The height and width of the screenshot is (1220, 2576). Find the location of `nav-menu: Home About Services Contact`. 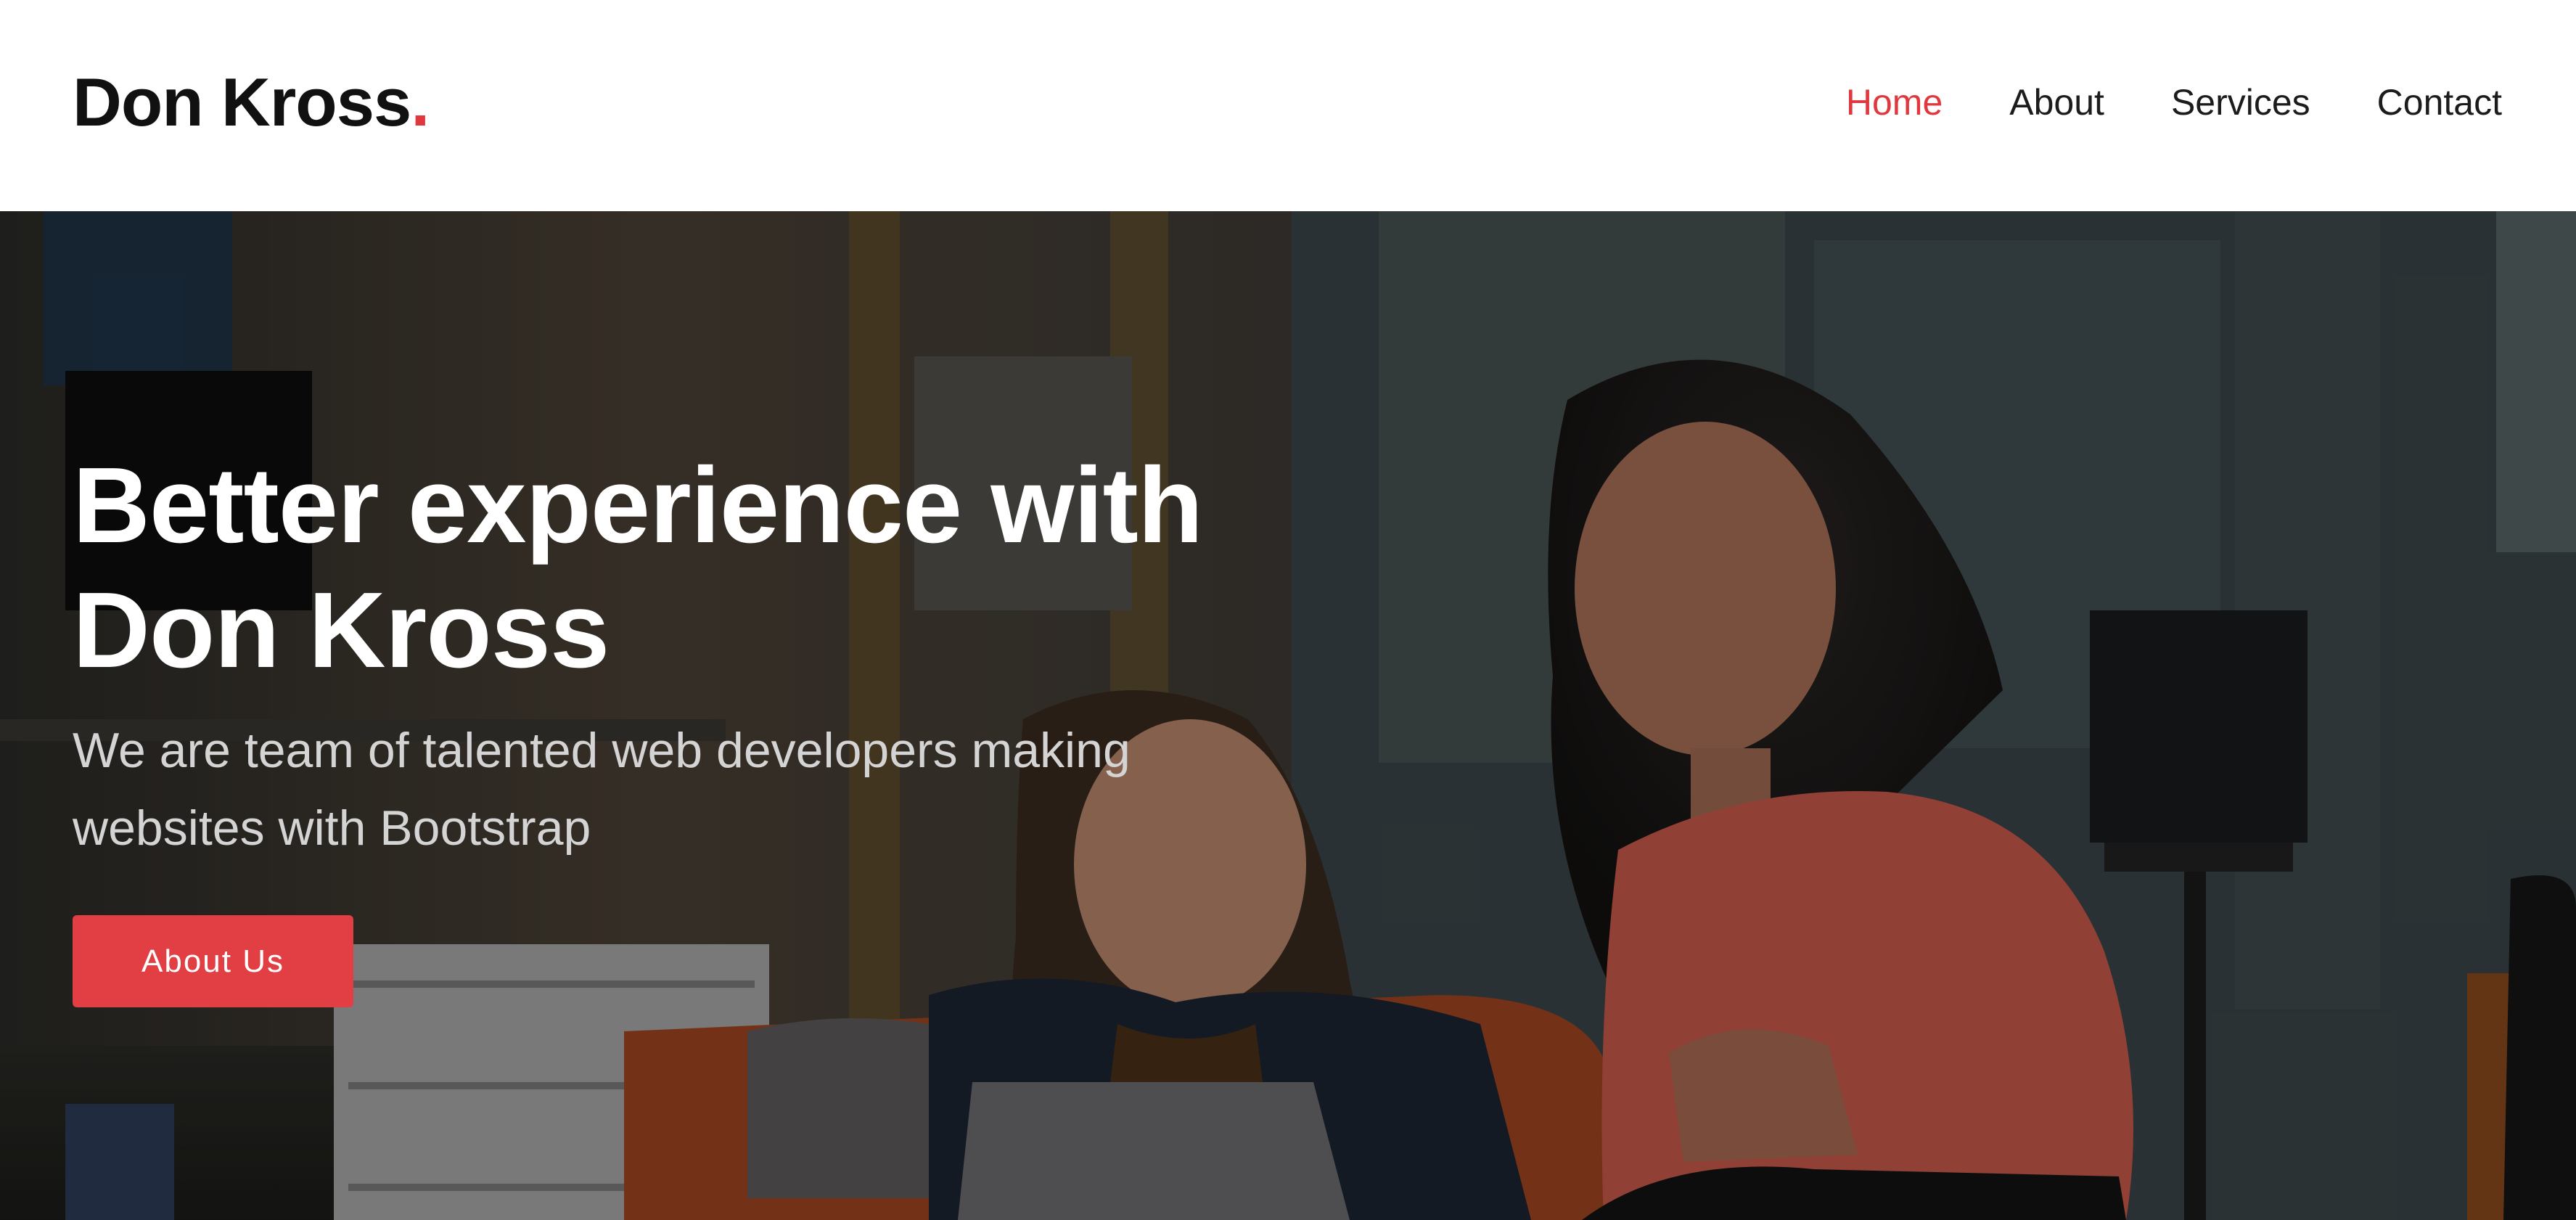

nav-menu: Home About Services Contact is located at coordinates (2174, 102).